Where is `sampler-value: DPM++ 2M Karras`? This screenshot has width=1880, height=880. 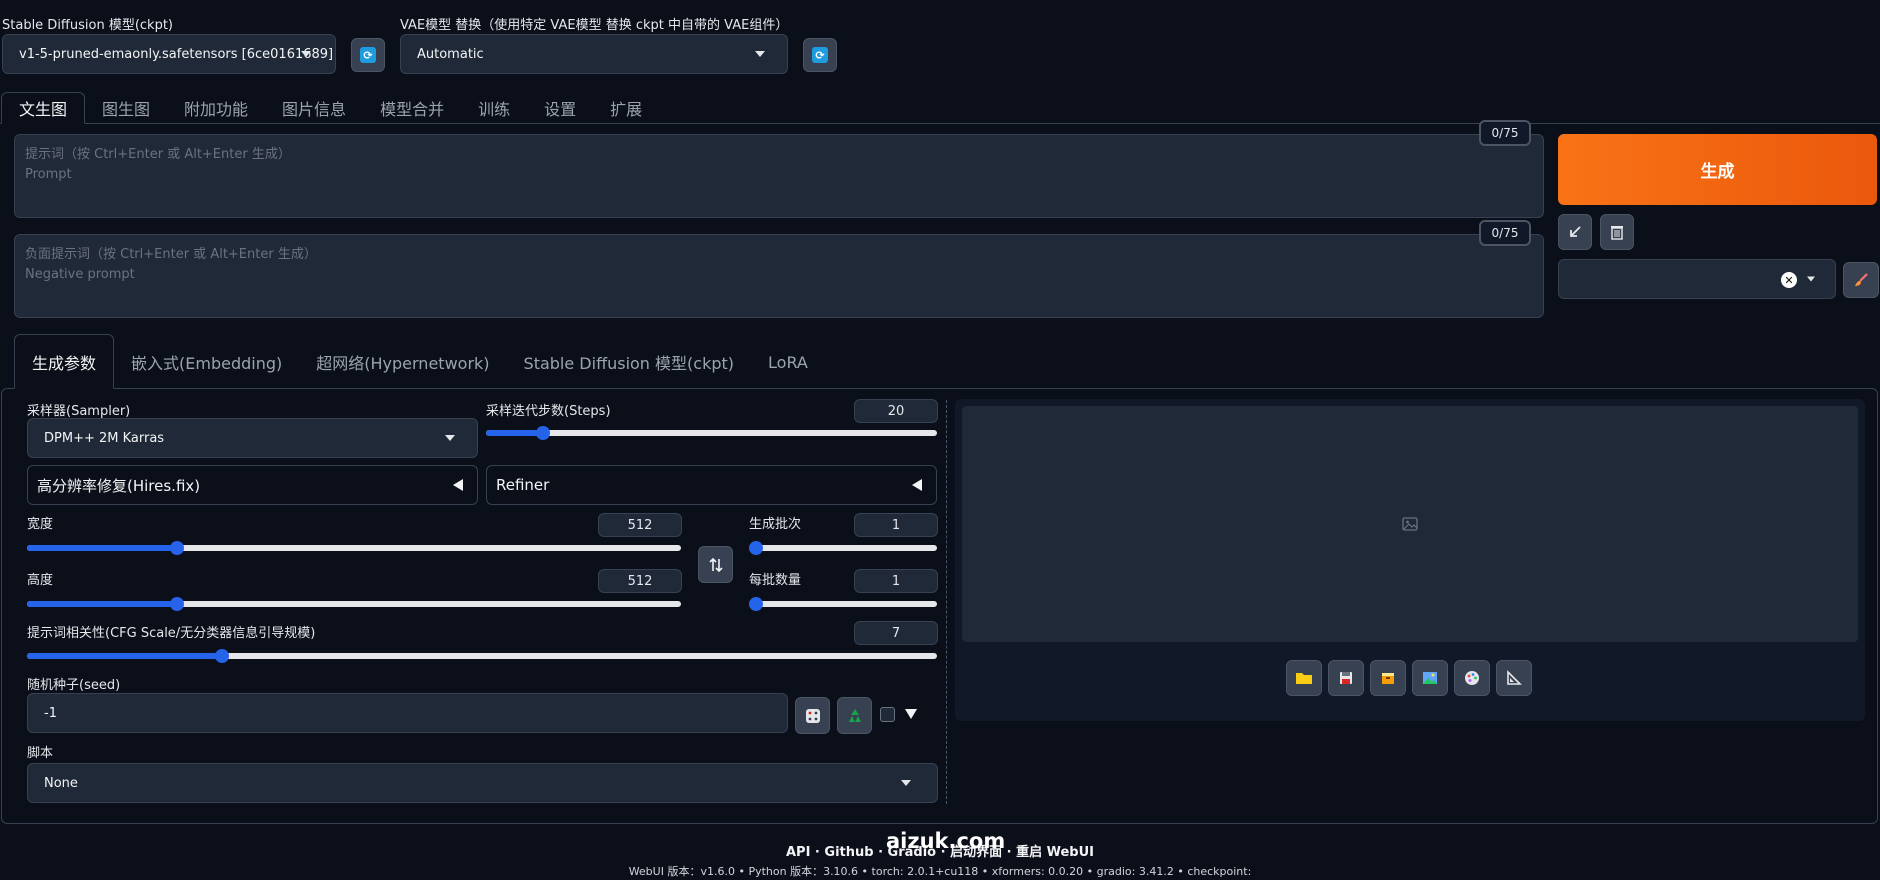 sampler-value: DPM++ 2M Karras is located at coordinates (104, 438).